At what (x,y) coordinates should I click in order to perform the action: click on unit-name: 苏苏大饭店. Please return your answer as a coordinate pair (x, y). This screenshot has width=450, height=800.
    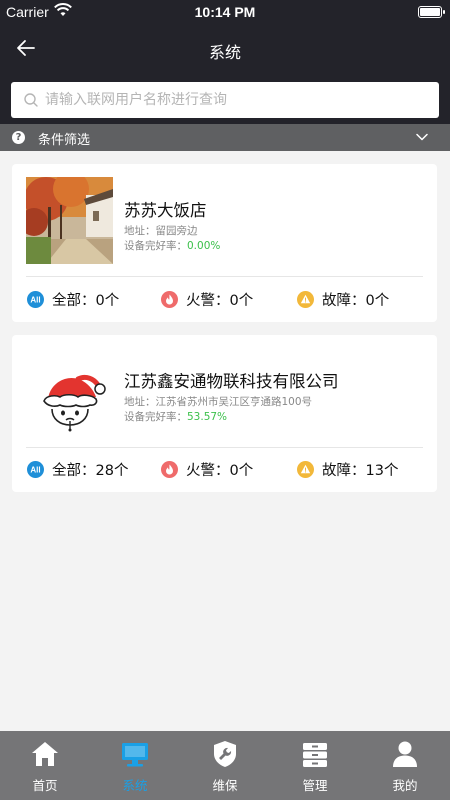
    Looking at the image, I should click on (165, 210).